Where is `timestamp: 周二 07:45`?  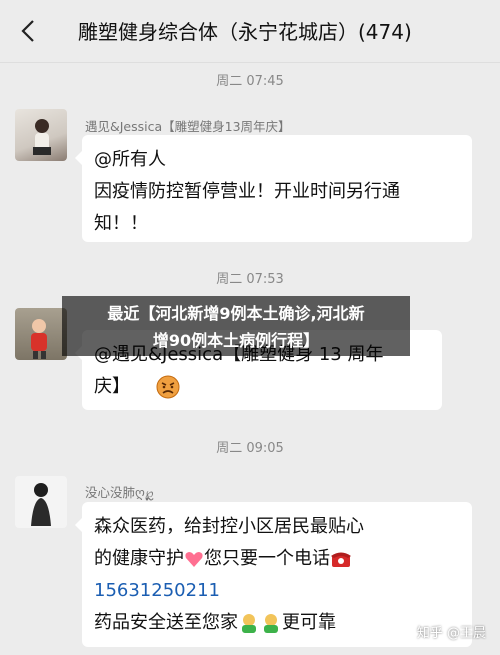 timestamp: 周二 07:45 is located at coordinates (250, 81).